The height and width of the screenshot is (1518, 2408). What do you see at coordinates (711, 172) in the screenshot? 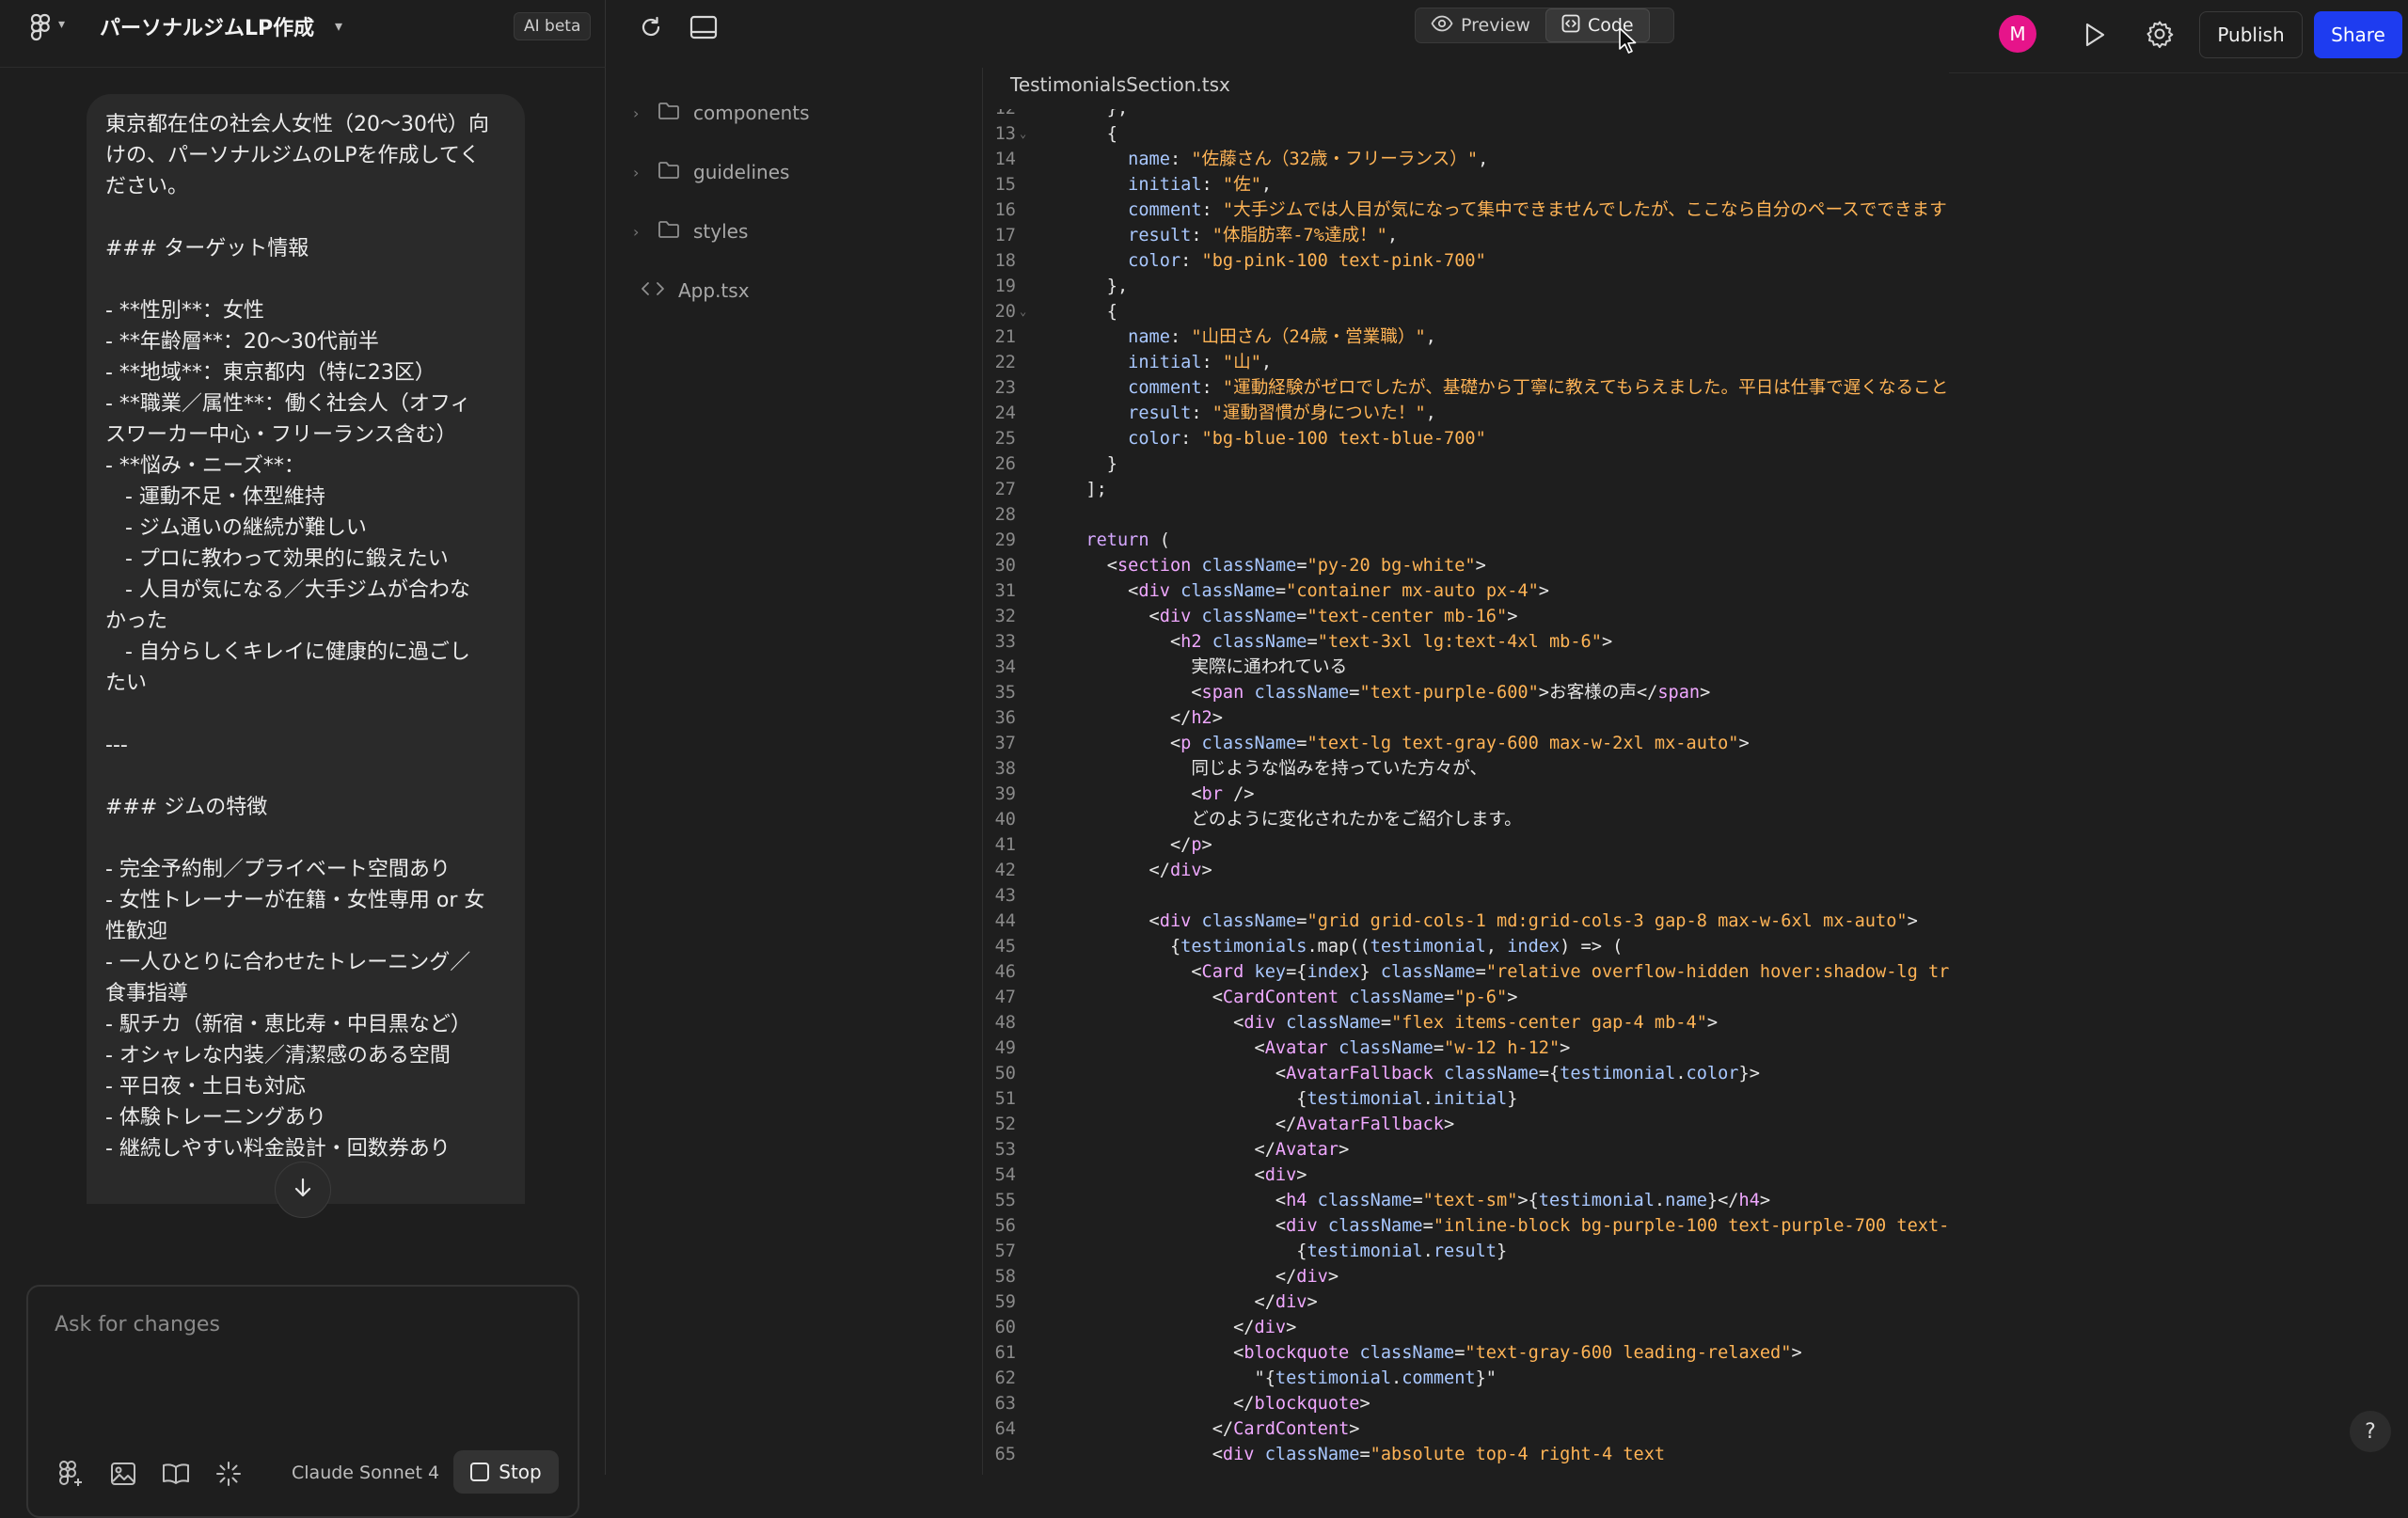
I see `file-tree-item-guidelines: › guidelines` at bounding box center [711, 172].